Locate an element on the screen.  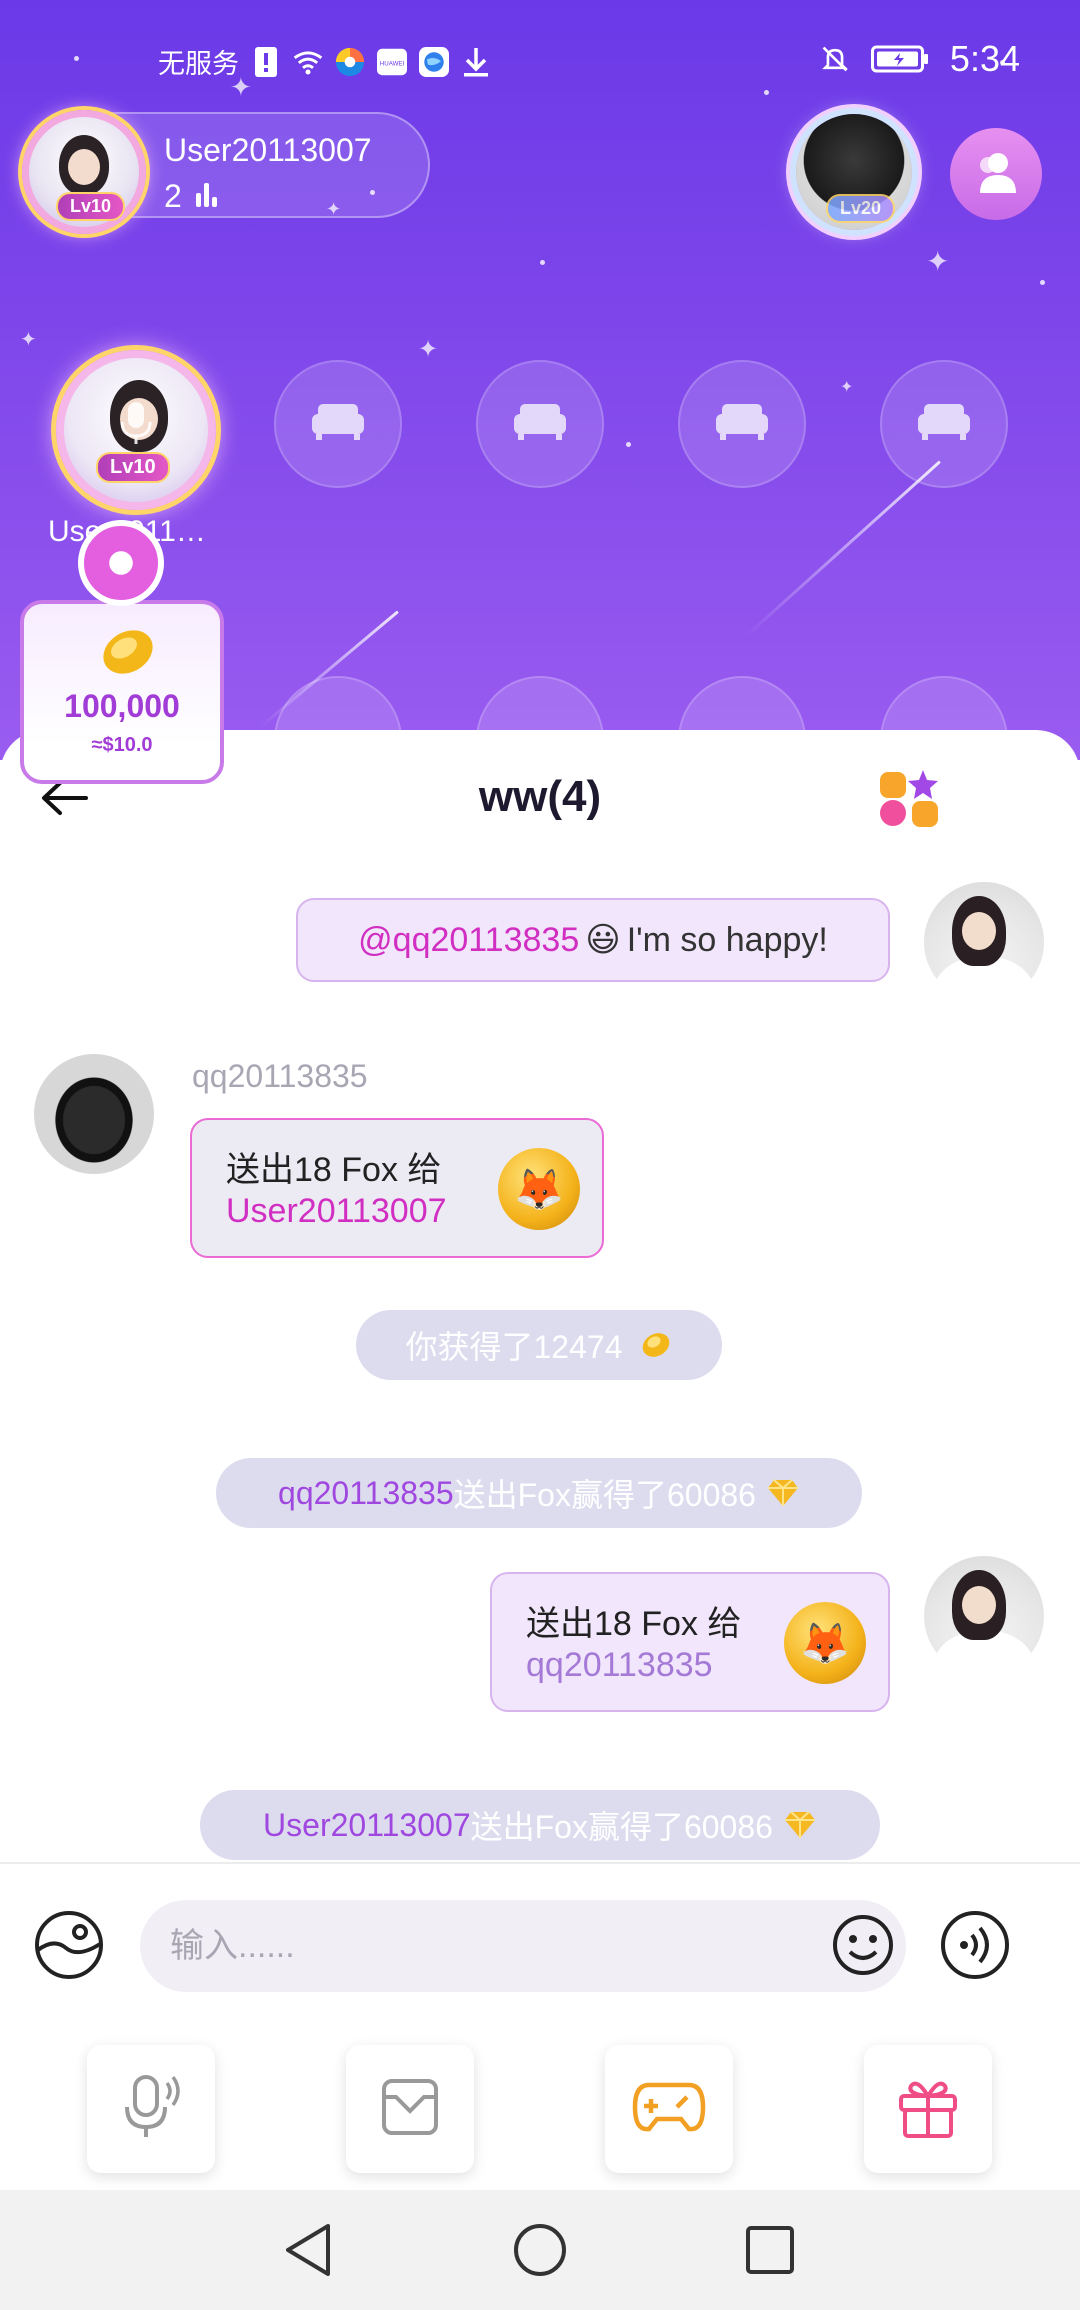
nav-back-button is located at coordinates (308, 2252).